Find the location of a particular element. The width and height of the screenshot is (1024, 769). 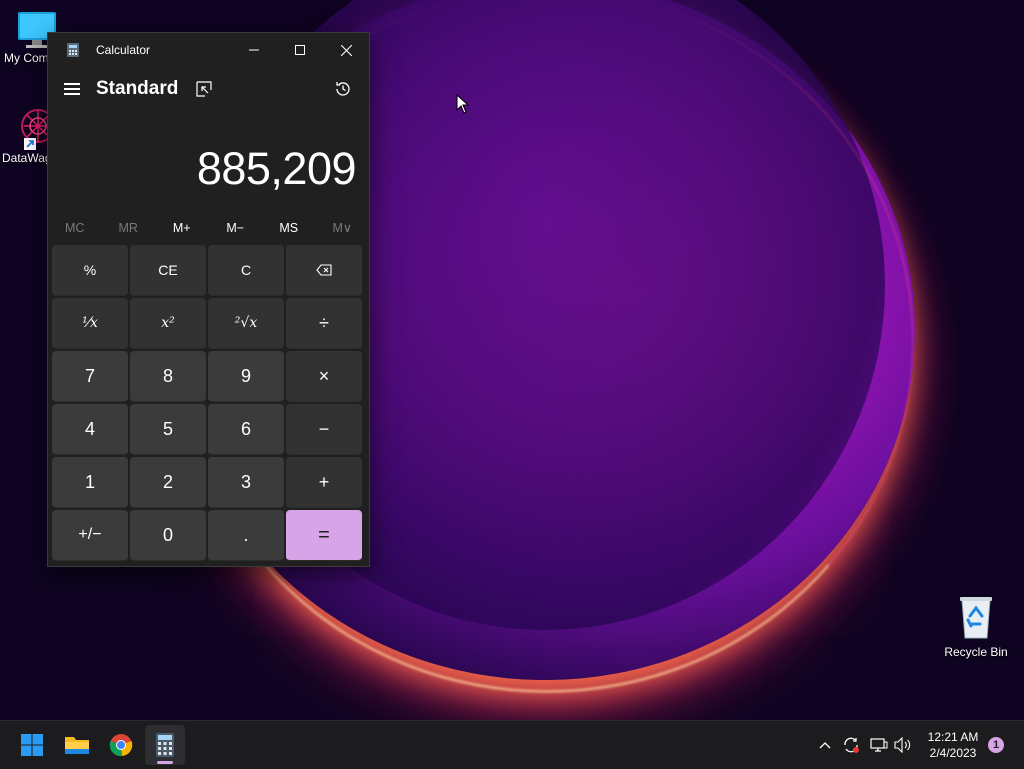

show-hidden-icons-button is located at coordinates (825, 745).